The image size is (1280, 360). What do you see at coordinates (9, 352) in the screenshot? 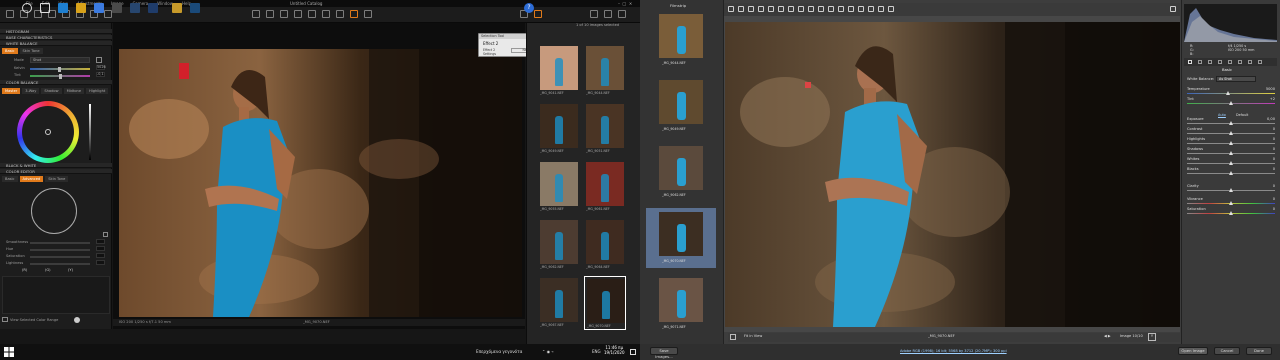
I see `windows-start-icon` at bounding box center [9, 352].